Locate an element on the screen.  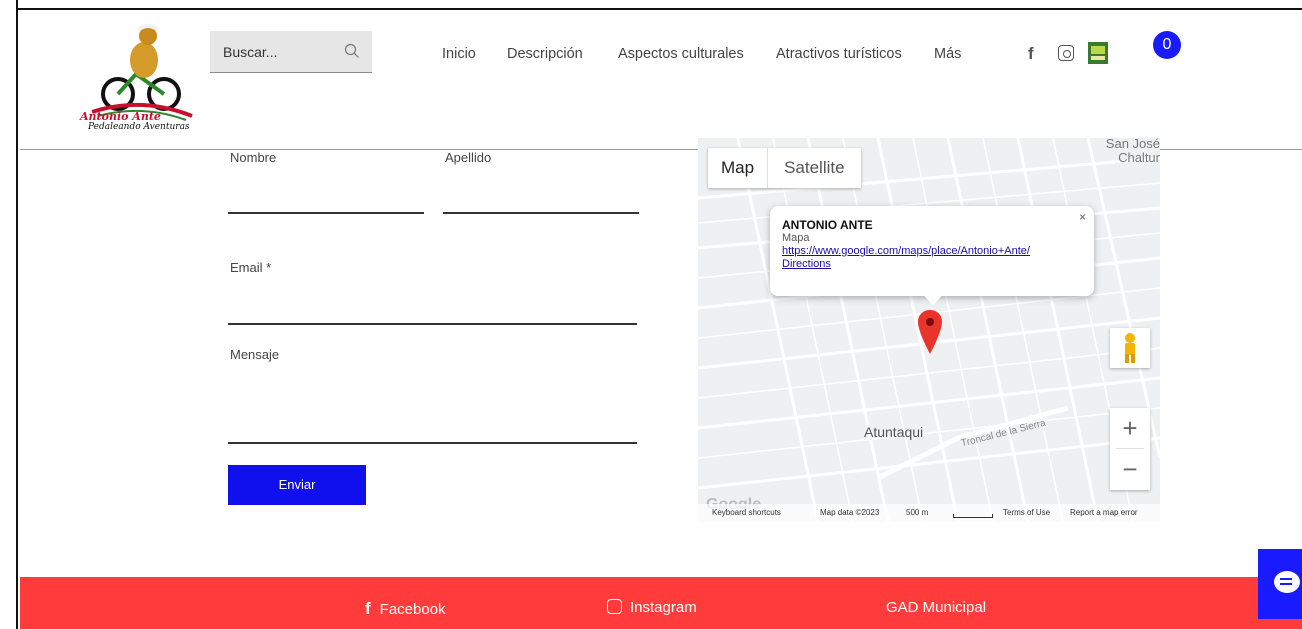
window-left-border is located at coordinates (9, 314).